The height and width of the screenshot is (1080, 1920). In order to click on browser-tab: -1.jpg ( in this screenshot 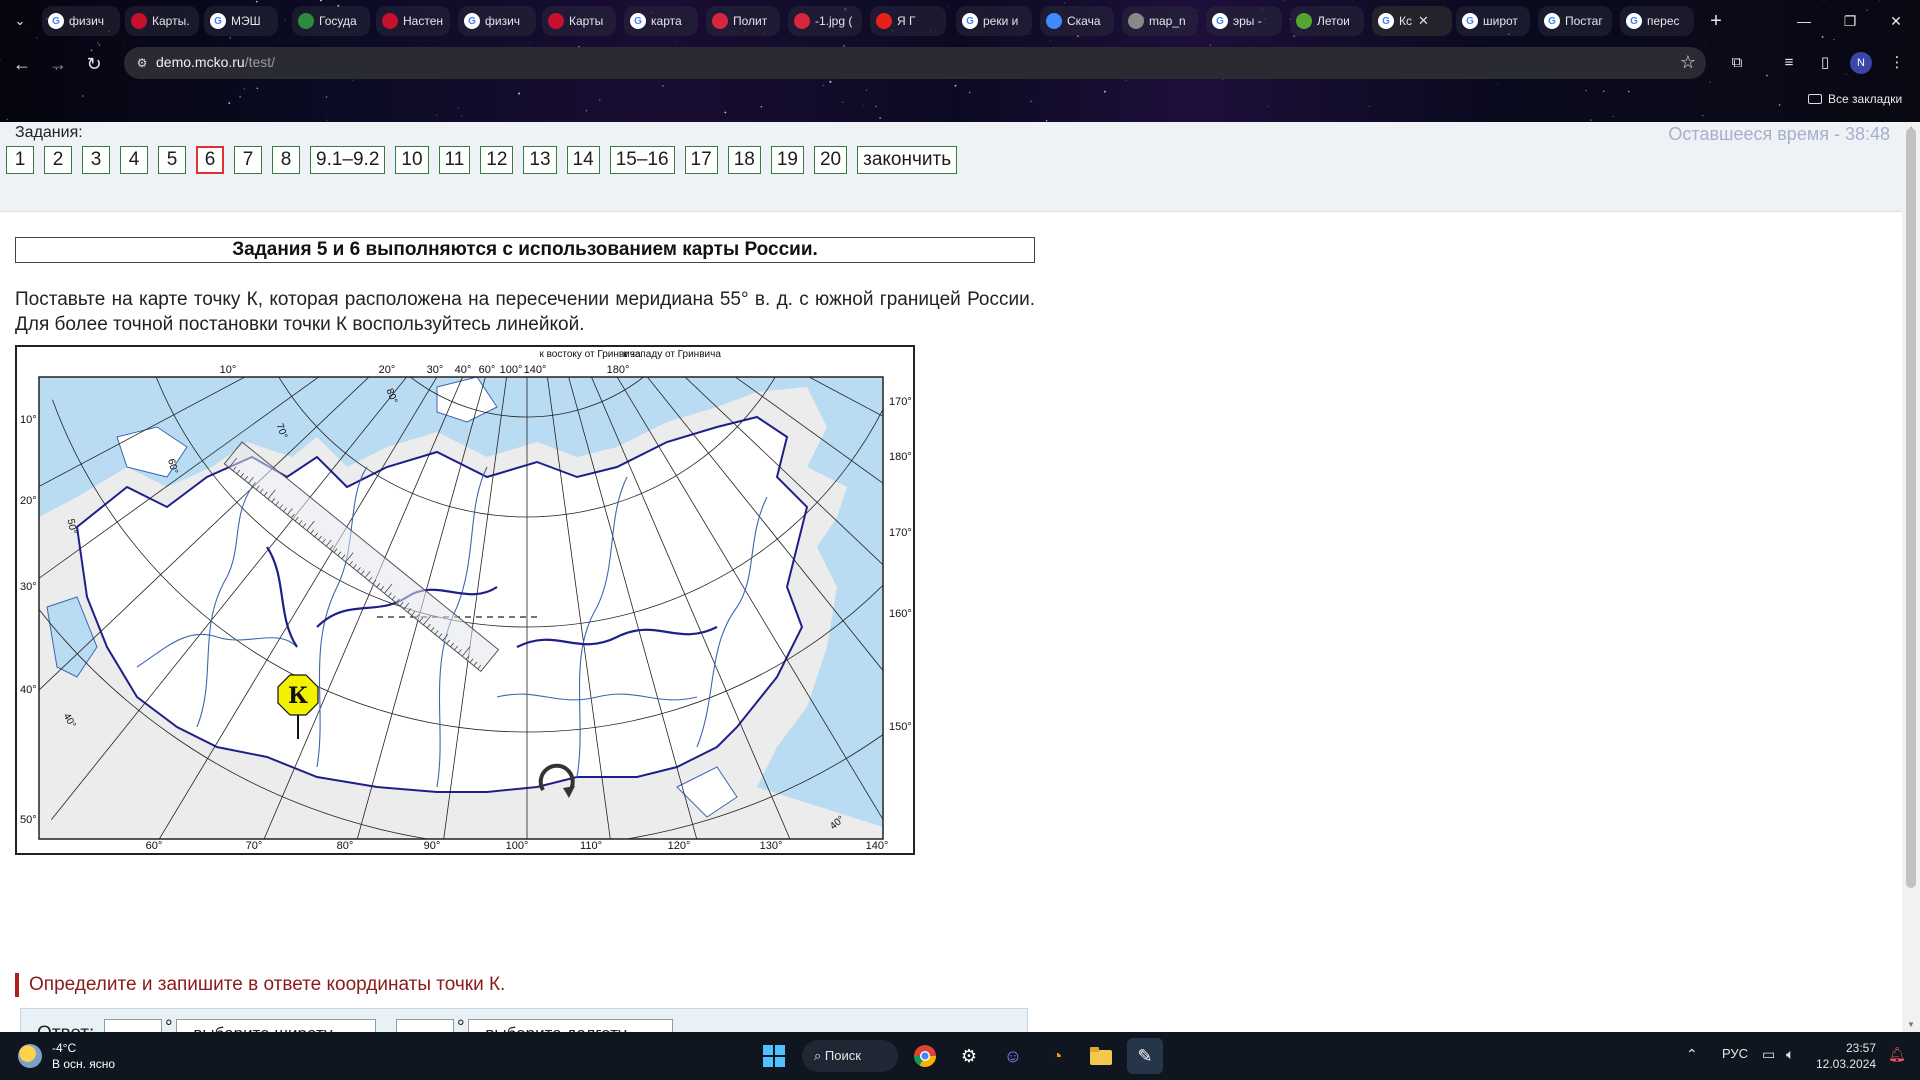, I will do `click(825, 21)`.